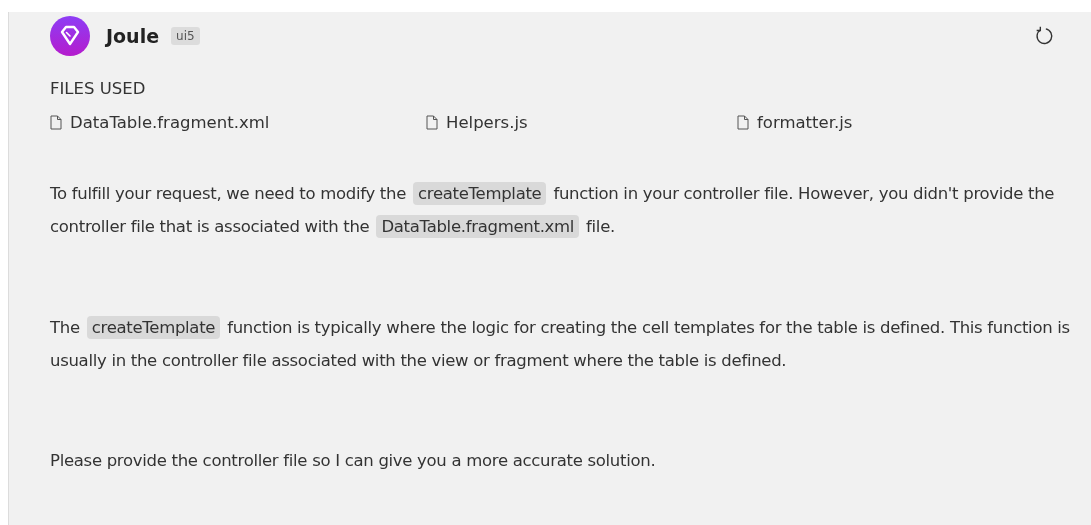 This screenshot has height=525, width=1091. Describe the element at coordinates (133, 36) in the screenshot. I see `assistant-name: Joule` at that location.